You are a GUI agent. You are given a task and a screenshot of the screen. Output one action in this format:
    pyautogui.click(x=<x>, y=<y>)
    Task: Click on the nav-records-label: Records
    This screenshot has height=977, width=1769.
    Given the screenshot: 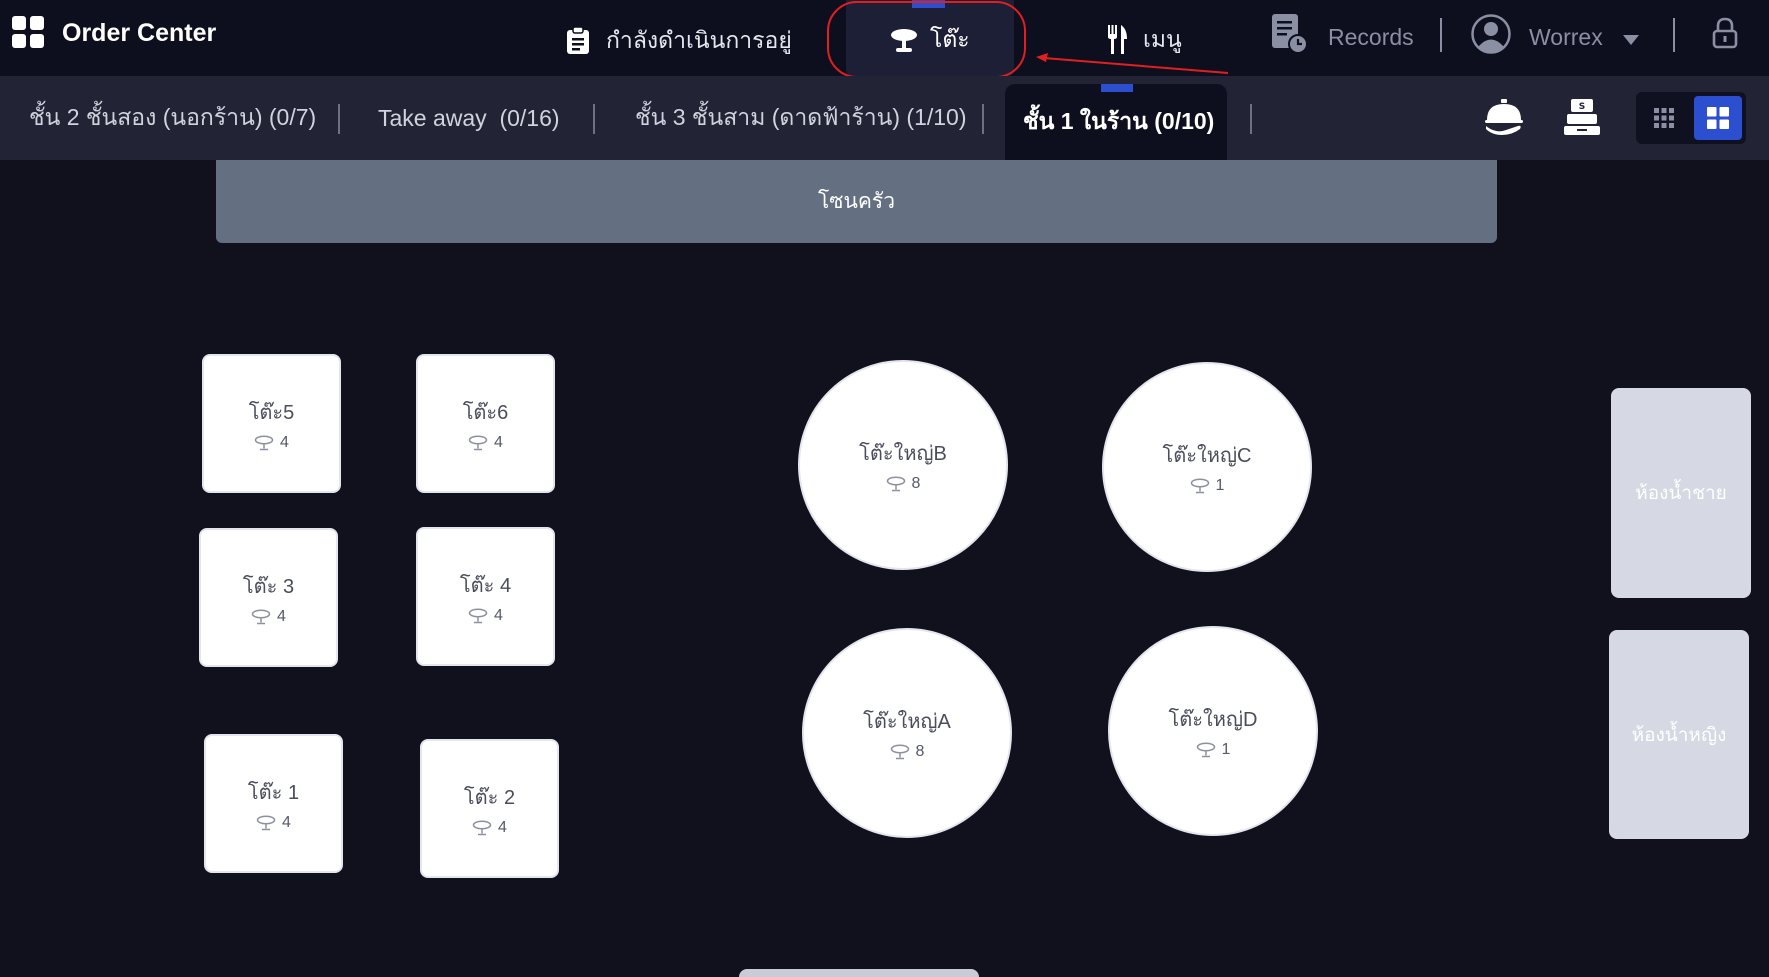 What is the action you would take?
    pyautogui.click(x=1371, y=36)
    